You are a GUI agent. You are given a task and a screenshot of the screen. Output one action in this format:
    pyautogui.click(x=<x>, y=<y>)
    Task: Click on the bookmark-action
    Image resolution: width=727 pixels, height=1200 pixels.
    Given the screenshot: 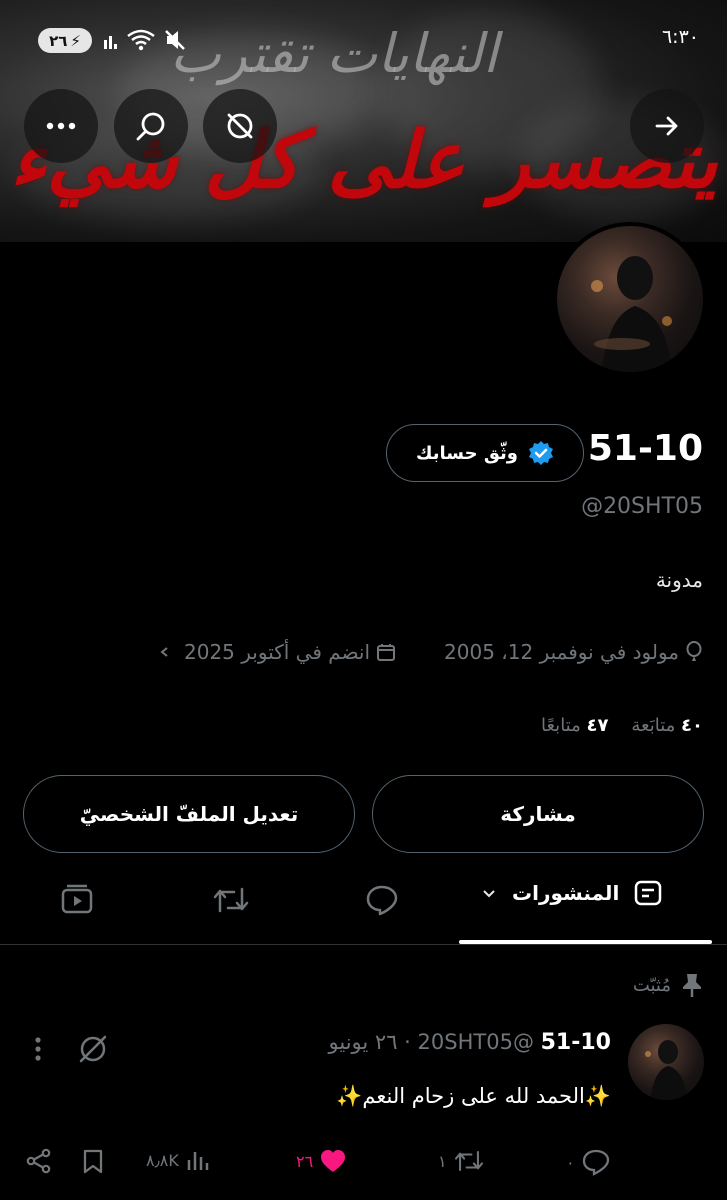 What is the action you would take?
    pyautogui.click(x=93, y=1161)
    